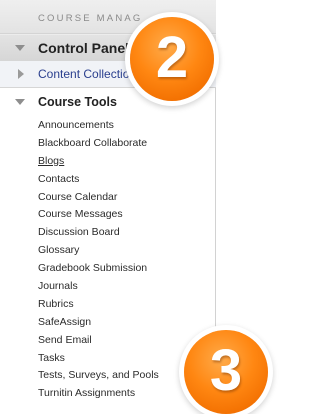 The image size is (320, 414). I want to click on tool-tests-surveys-pools: Tests, Surveys, and Pools, so click(98, 376).